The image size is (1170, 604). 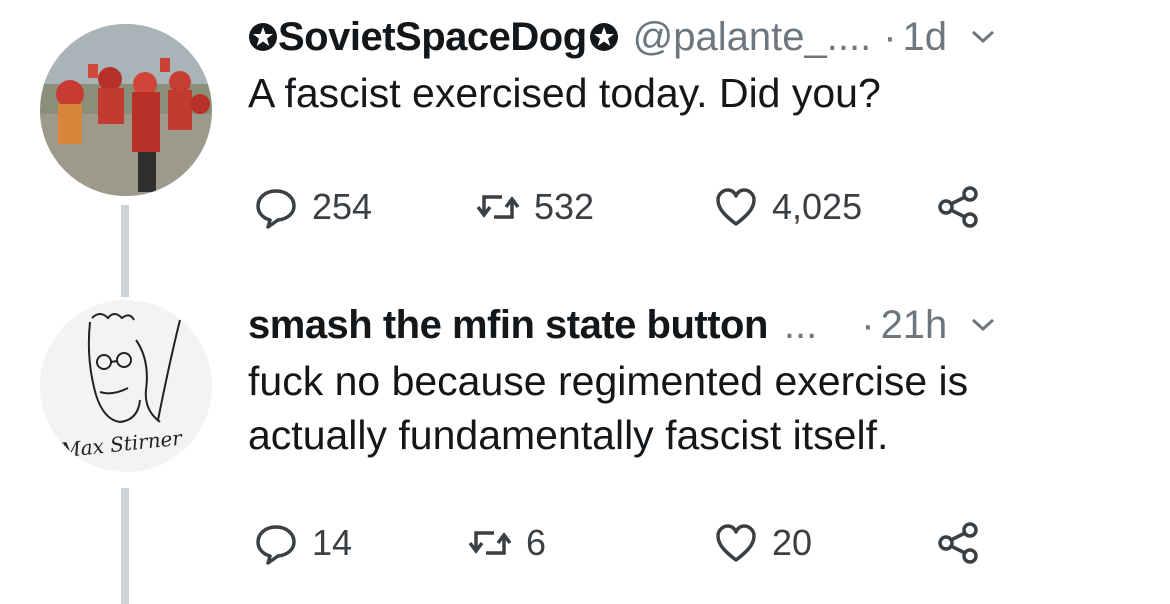 I want to click on retweet-button: 6, so click(x=507, y=543).